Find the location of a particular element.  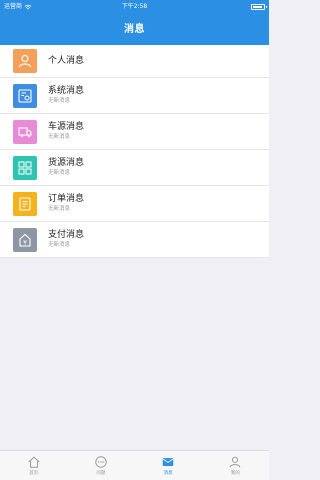

status-bar: 运营商 下午2:58 is located at coordinates (134, 7).